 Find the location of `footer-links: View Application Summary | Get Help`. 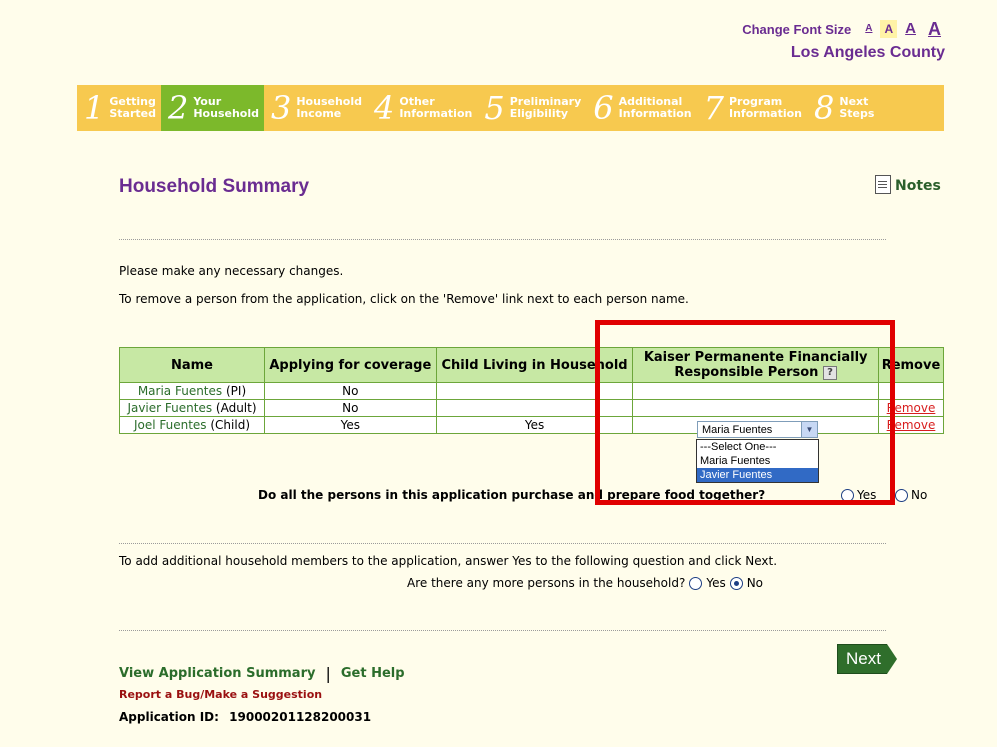

footer-links: View Application Summary | Get Help is located at coordinates (262, 673).